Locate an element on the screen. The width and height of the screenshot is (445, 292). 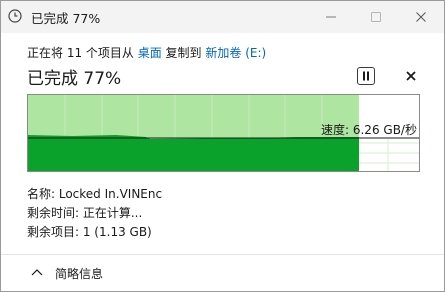
progress-title: 已完成 77% is located at coordinates (74, 79).